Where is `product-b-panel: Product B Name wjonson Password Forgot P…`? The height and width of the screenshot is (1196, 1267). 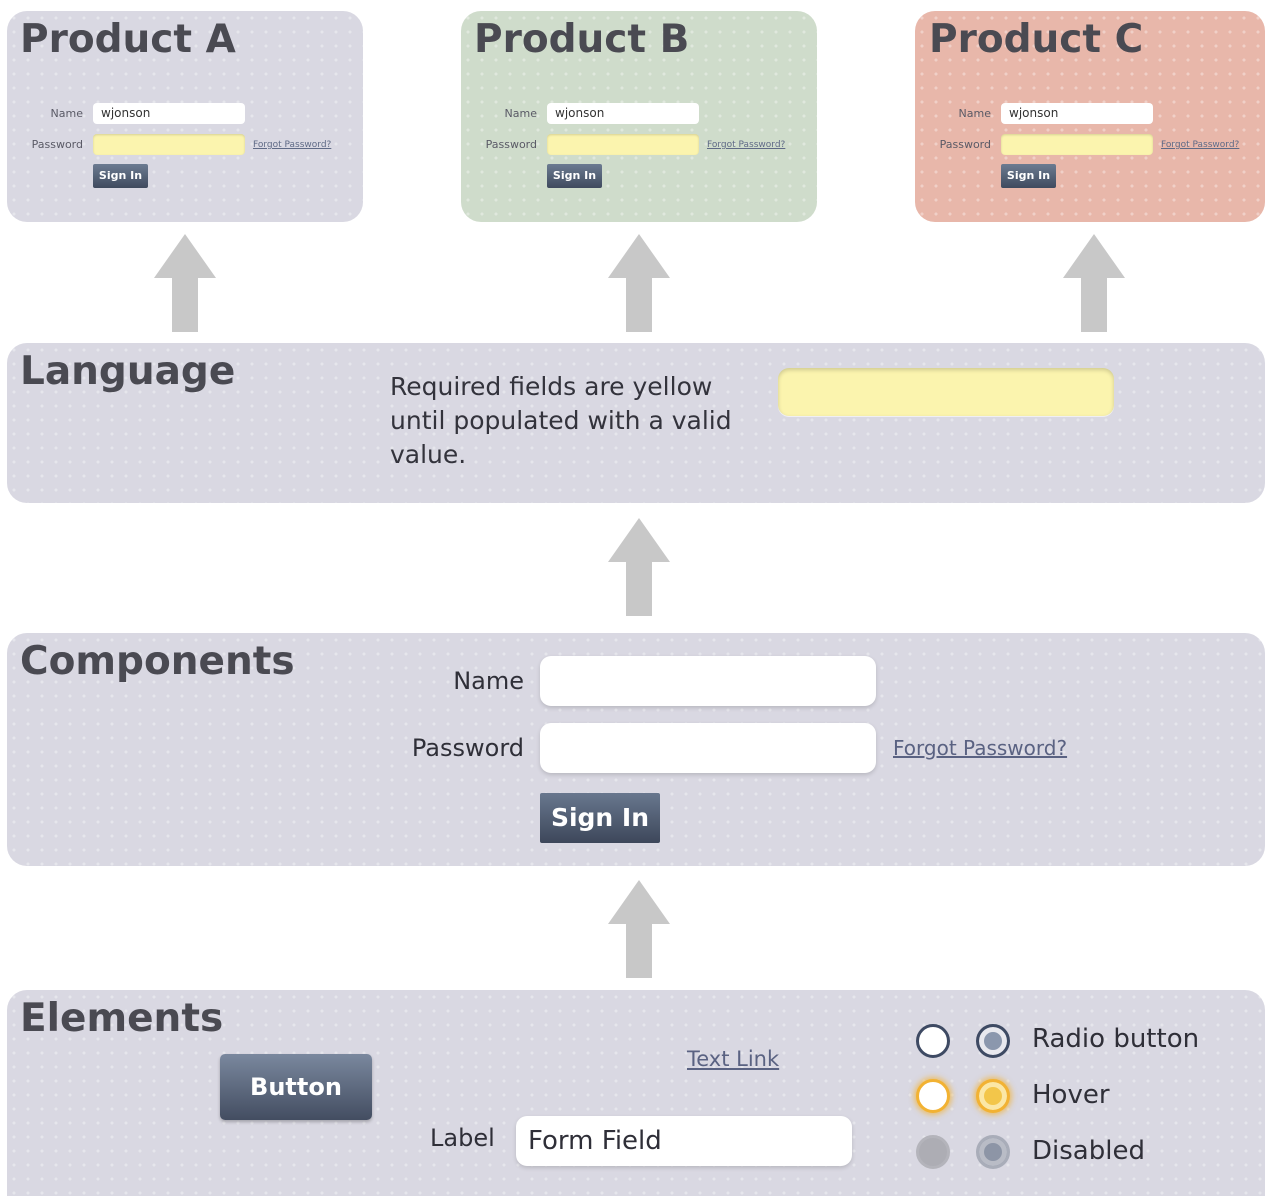
product-b-panel: Product B Name wjonson Password Forgot P… is located at coordinates (639, 116).